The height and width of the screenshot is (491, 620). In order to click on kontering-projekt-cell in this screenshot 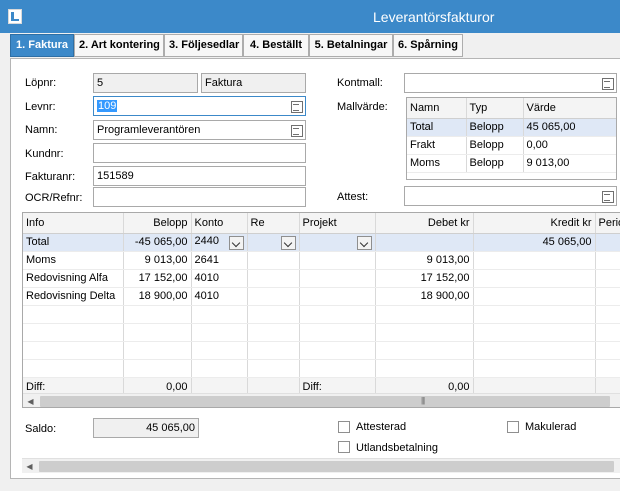, I will do `click(337, 242)`.